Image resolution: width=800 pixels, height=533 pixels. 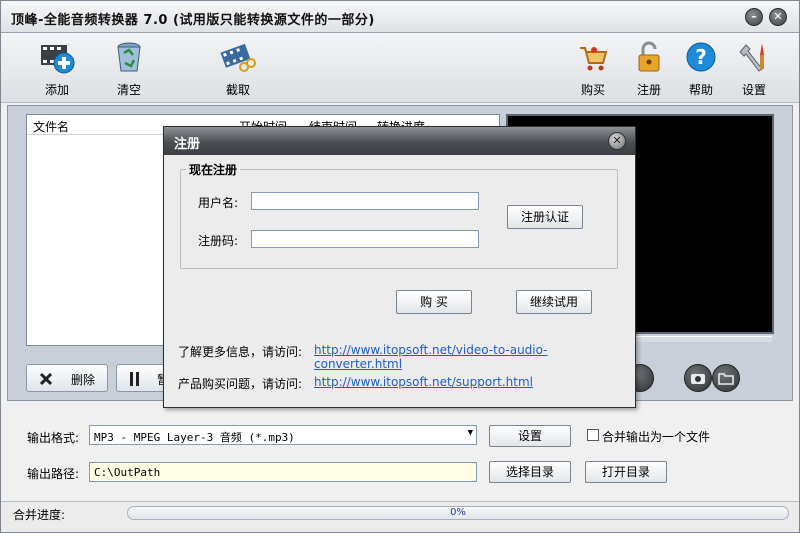 I want to click on settings-label: 设置, so click(x=753, y=90).